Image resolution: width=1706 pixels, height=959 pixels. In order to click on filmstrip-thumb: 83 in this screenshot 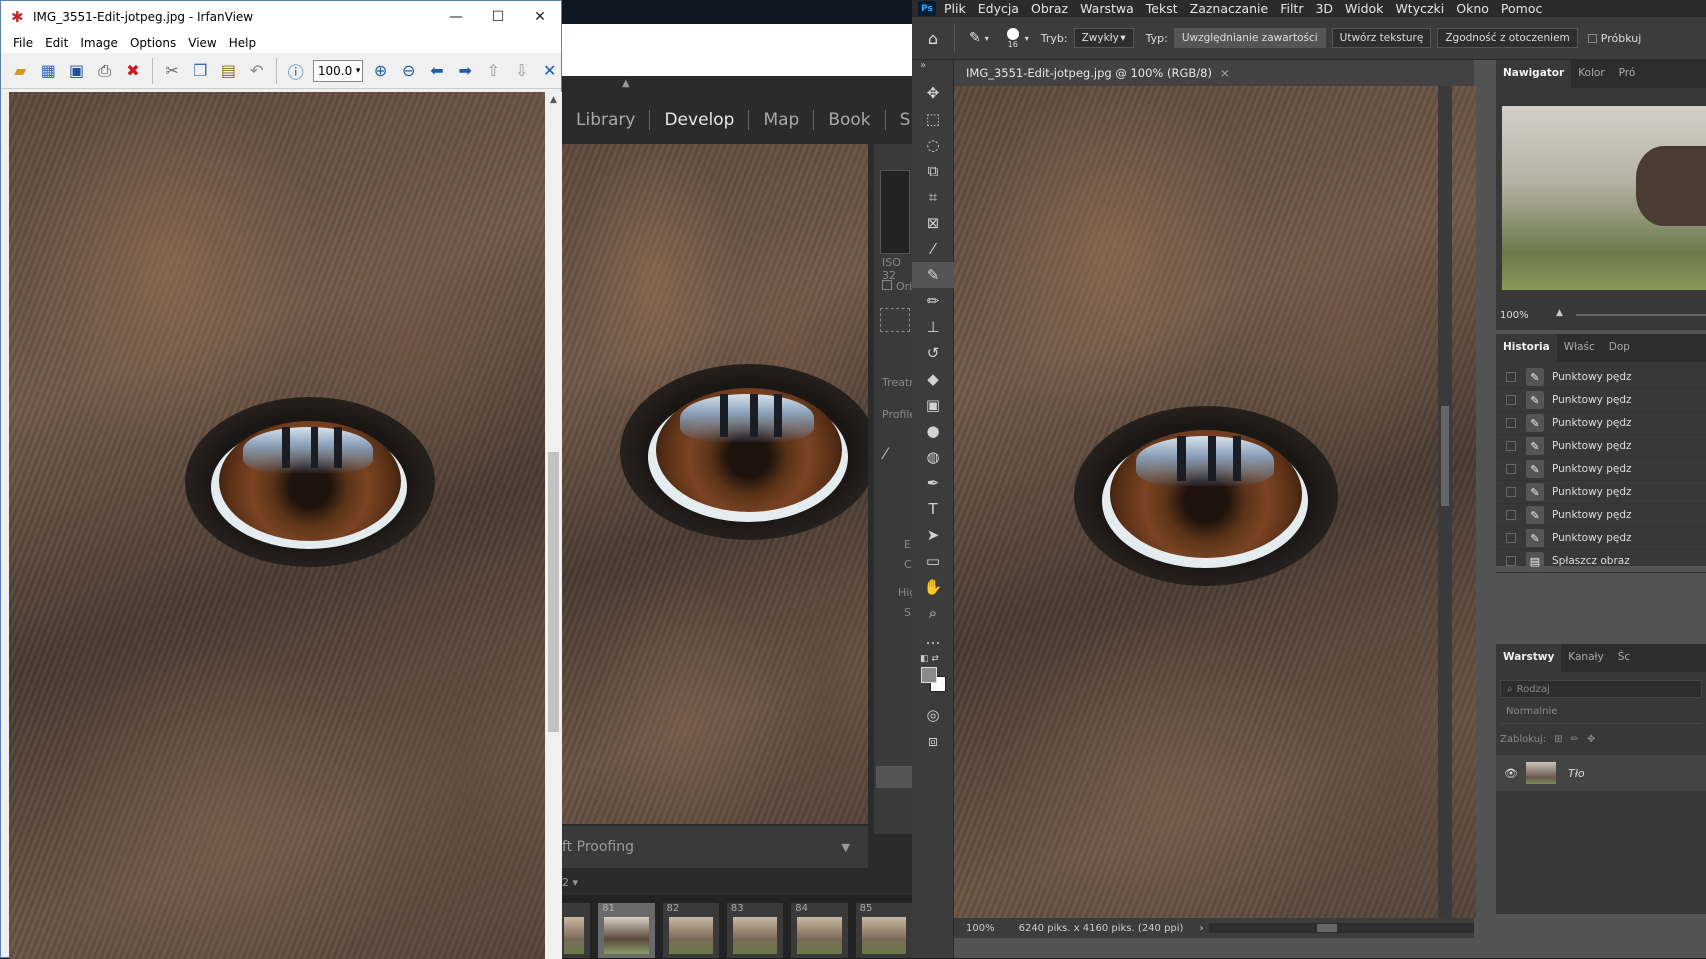, I will do `click(755, 930)`.